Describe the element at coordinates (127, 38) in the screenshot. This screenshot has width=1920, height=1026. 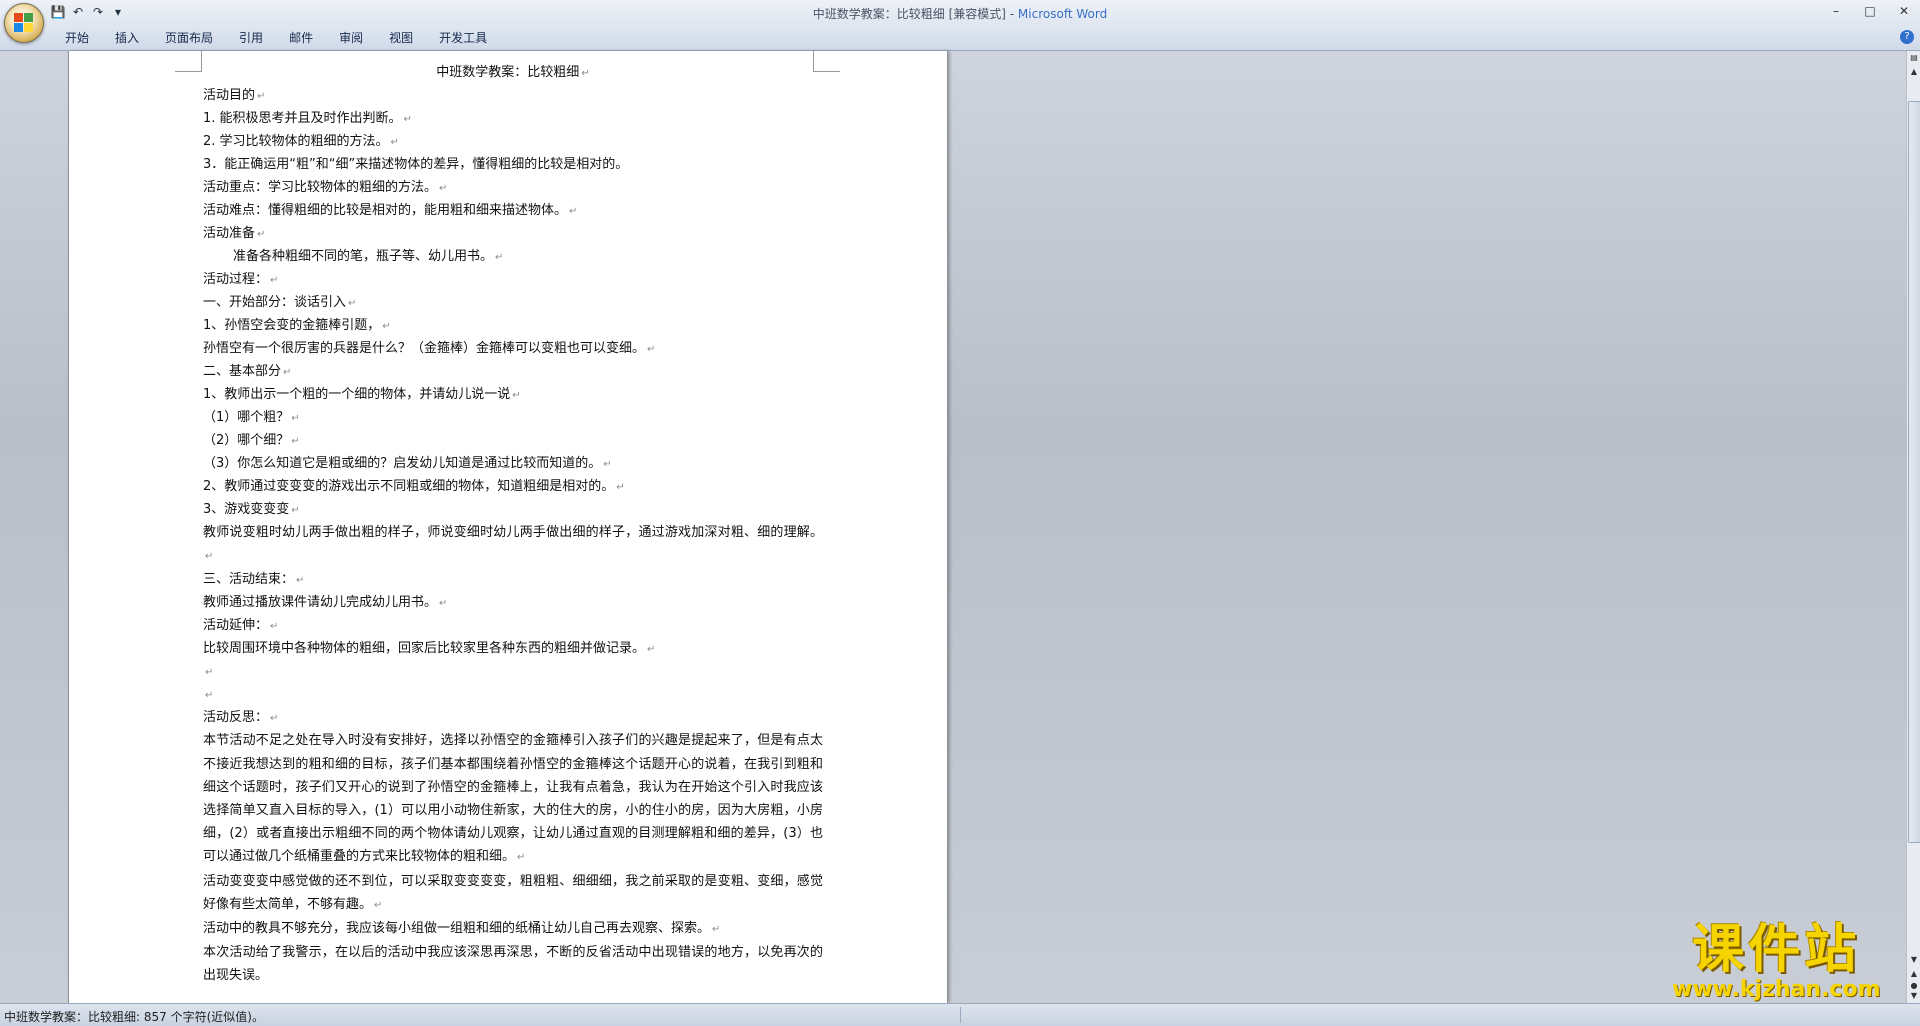
I see `tab-insert: 插入` at that location.